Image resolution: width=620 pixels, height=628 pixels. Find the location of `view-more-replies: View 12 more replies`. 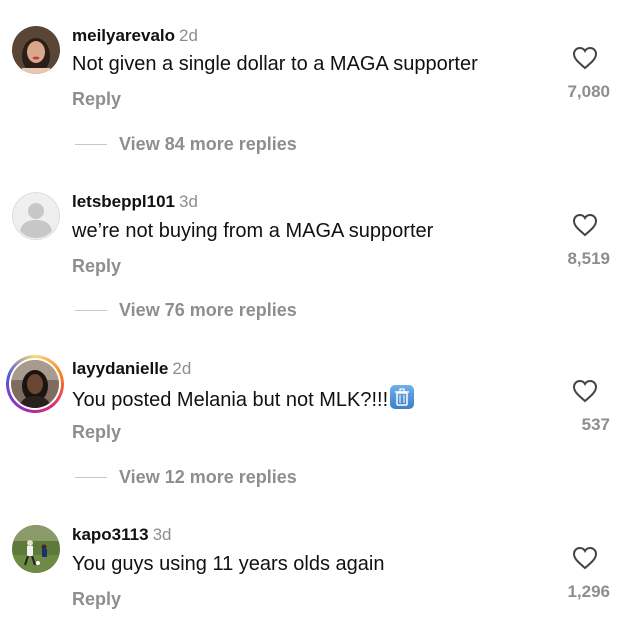

view-more-replies: View 12 more replies is located at coordinates (186, 477).